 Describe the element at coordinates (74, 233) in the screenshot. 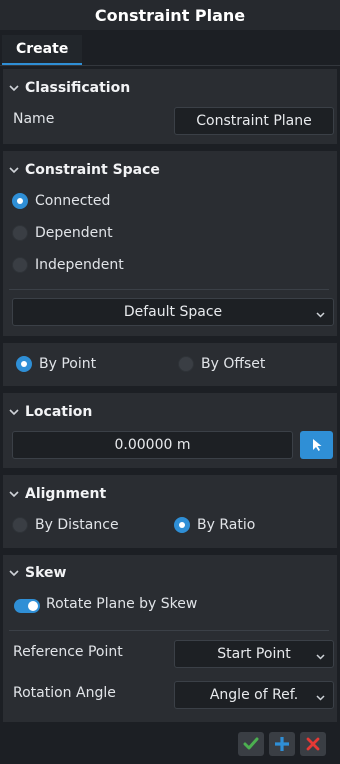

I see `radio-label: Dependent` at that location.